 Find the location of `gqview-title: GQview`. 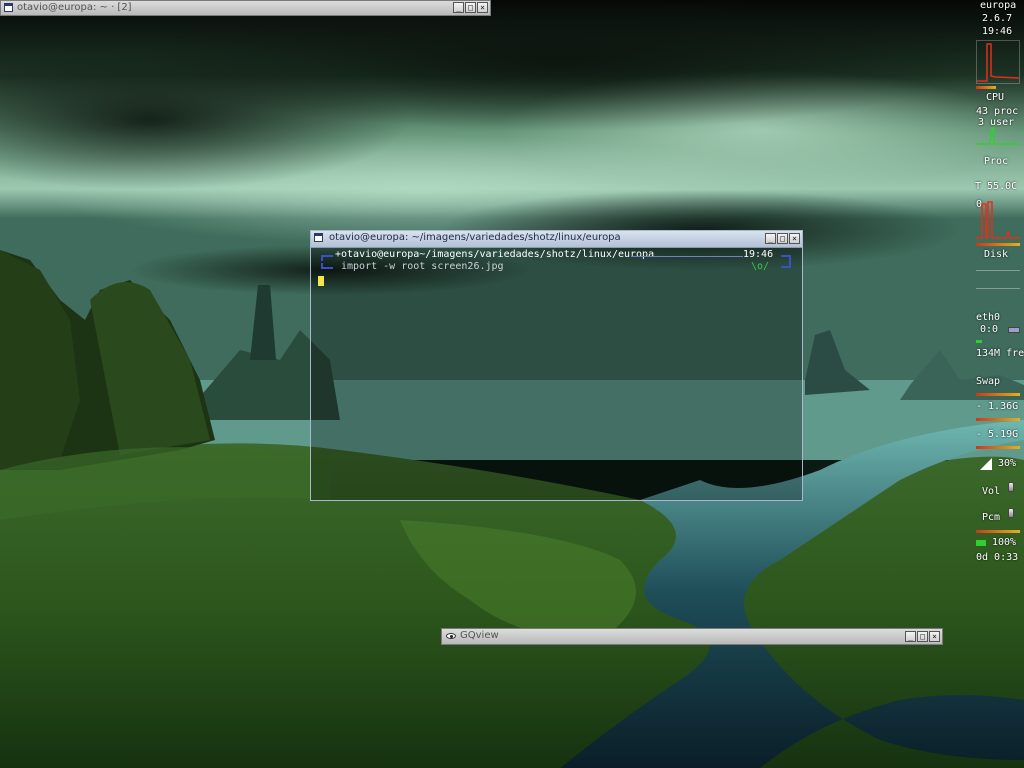

gqview-title: GQview is located at coordinates (479, 635).